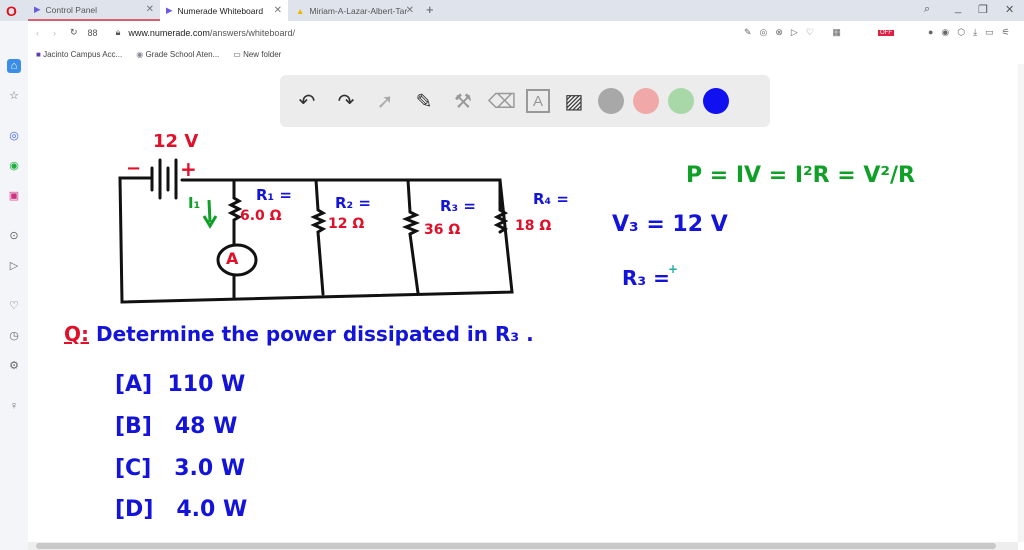  Describe the element at coordinates (314, 334) in the screenshot. I see `question-text: Determine the power dissipated in R₃ .` at that location.